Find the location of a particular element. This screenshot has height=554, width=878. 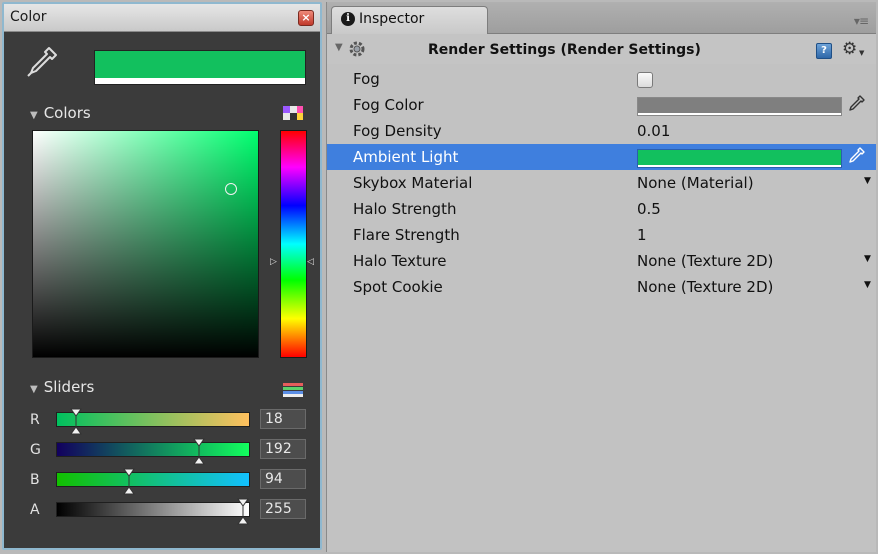

saturation-value-square is located at coordinates (145, 244).